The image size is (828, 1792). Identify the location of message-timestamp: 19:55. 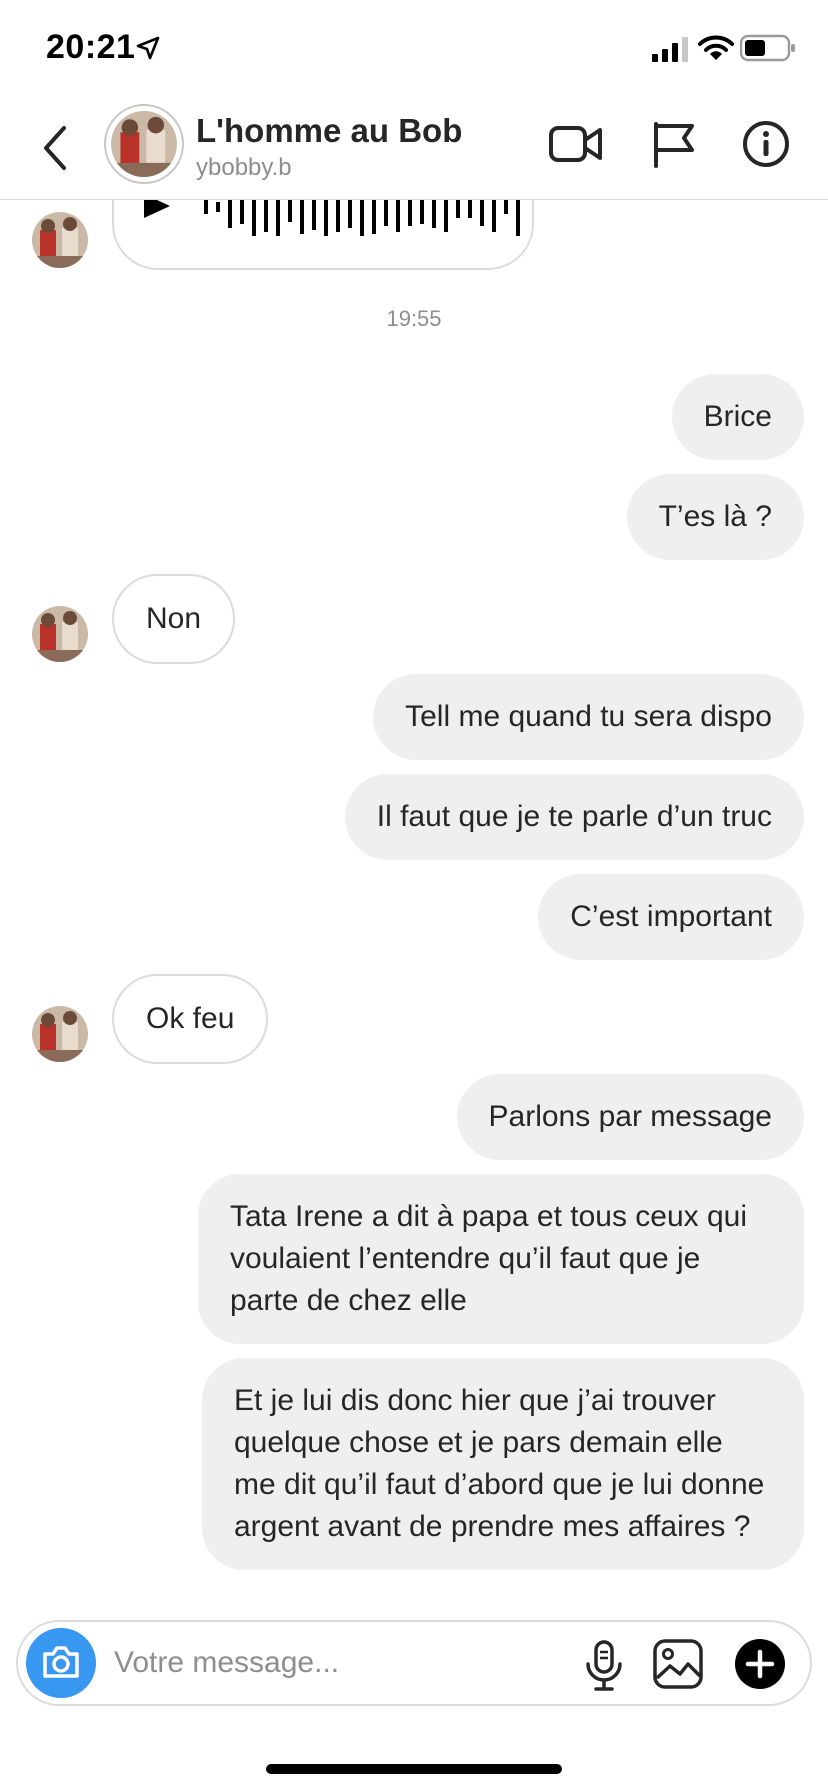
(414, 318).